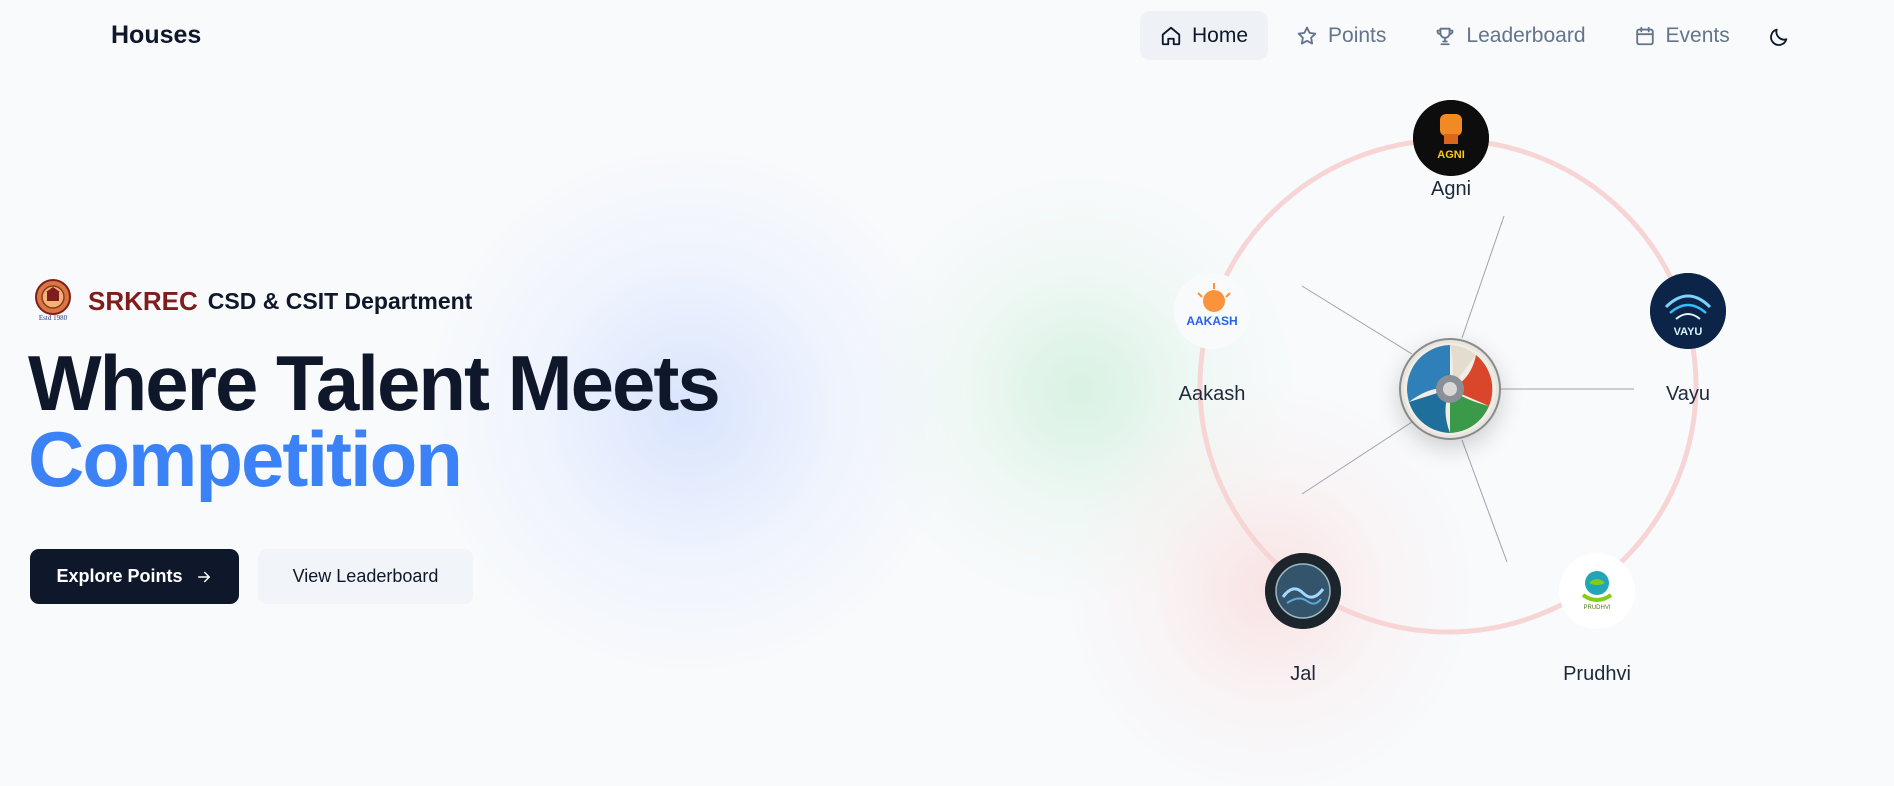 The height and width of the screenshot is (786, 1894). Describe the element at coordinates (1451, 189) in the screenshot. I see `house-label-agni: Agni` at that location.